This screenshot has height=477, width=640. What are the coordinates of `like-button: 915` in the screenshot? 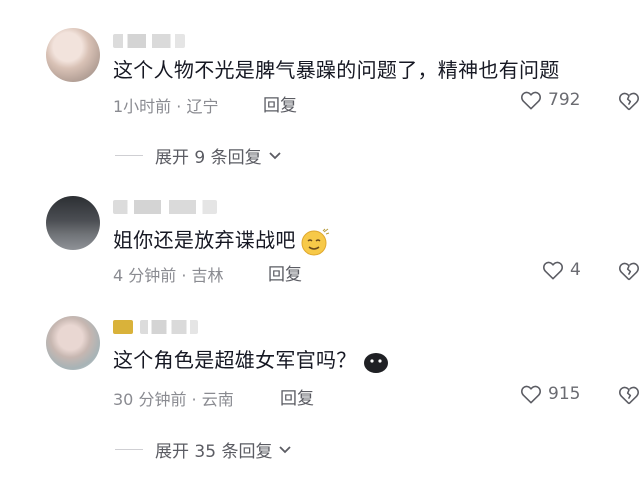 It's located at (550, 394).